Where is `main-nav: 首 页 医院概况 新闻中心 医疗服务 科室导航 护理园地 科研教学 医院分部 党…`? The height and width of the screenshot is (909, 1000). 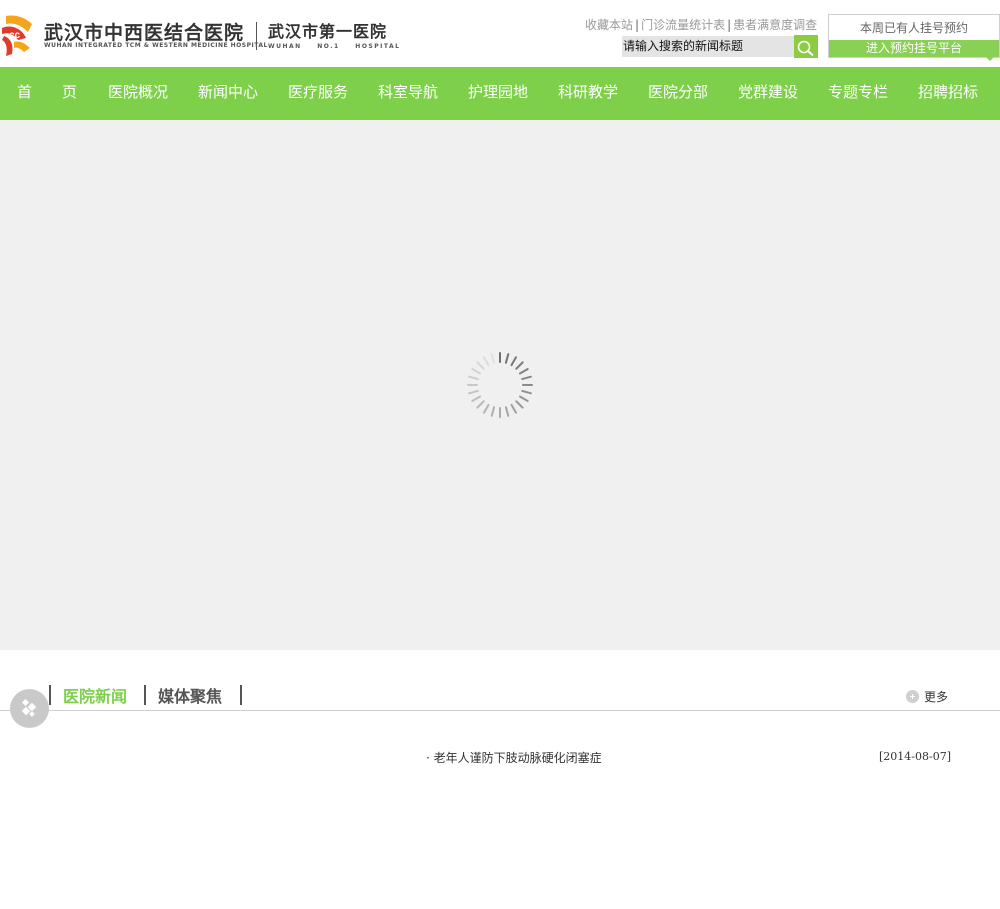
main-nav: 首 页 医院概况 新闻中心 医疗服务 科室导航 护理园地 科研教学 医院分部 党… is located at coordinates (500, 93).